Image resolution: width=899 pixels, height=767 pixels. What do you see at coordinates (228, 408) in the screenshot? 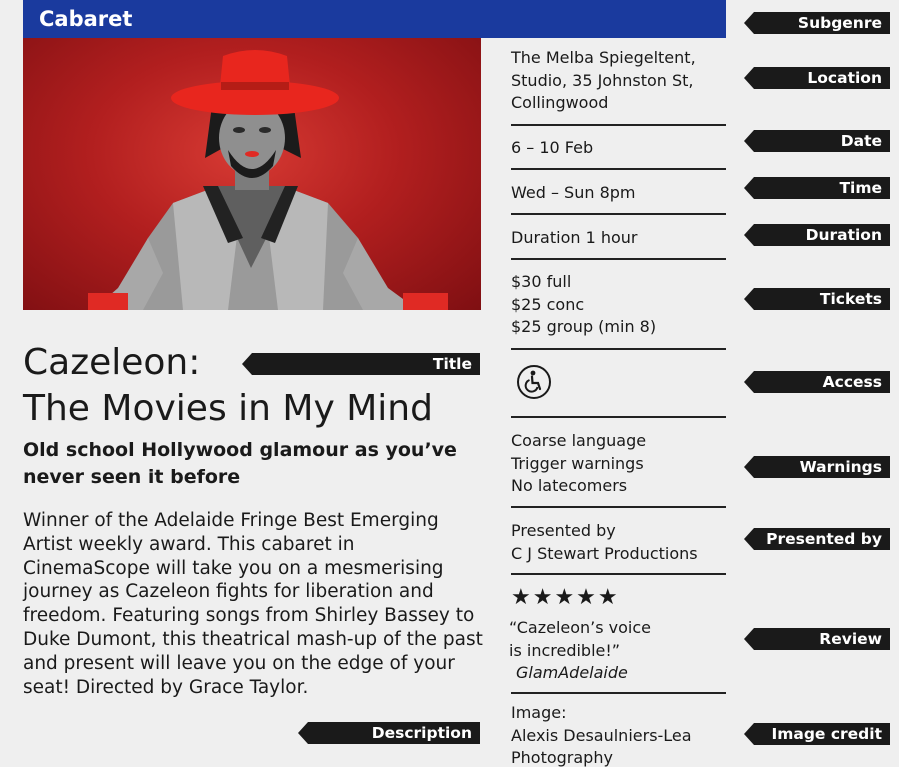
I see `title-line-2: The Movies in My Mind` at bounding box center [228, 408].